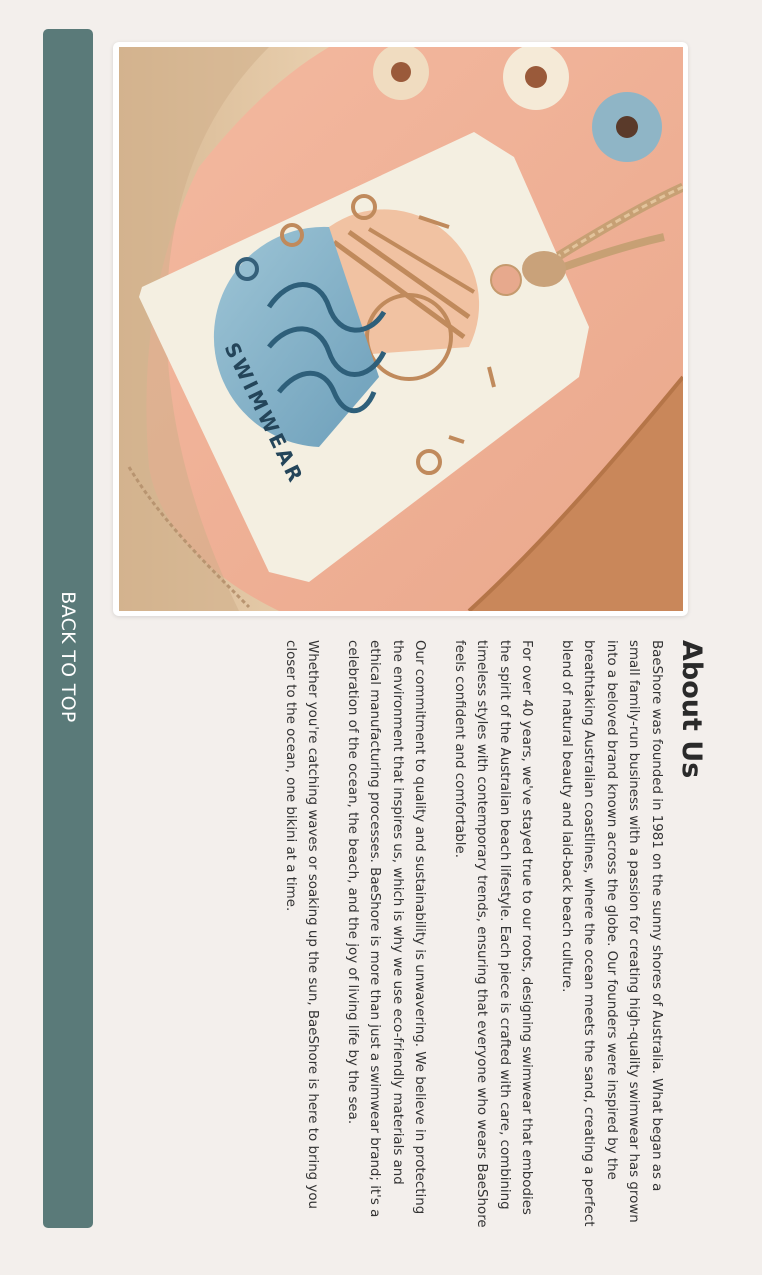 The image size is (762, 1275). I want to click on back-to-top-label: BACK TO TOP, so click(68, 657).